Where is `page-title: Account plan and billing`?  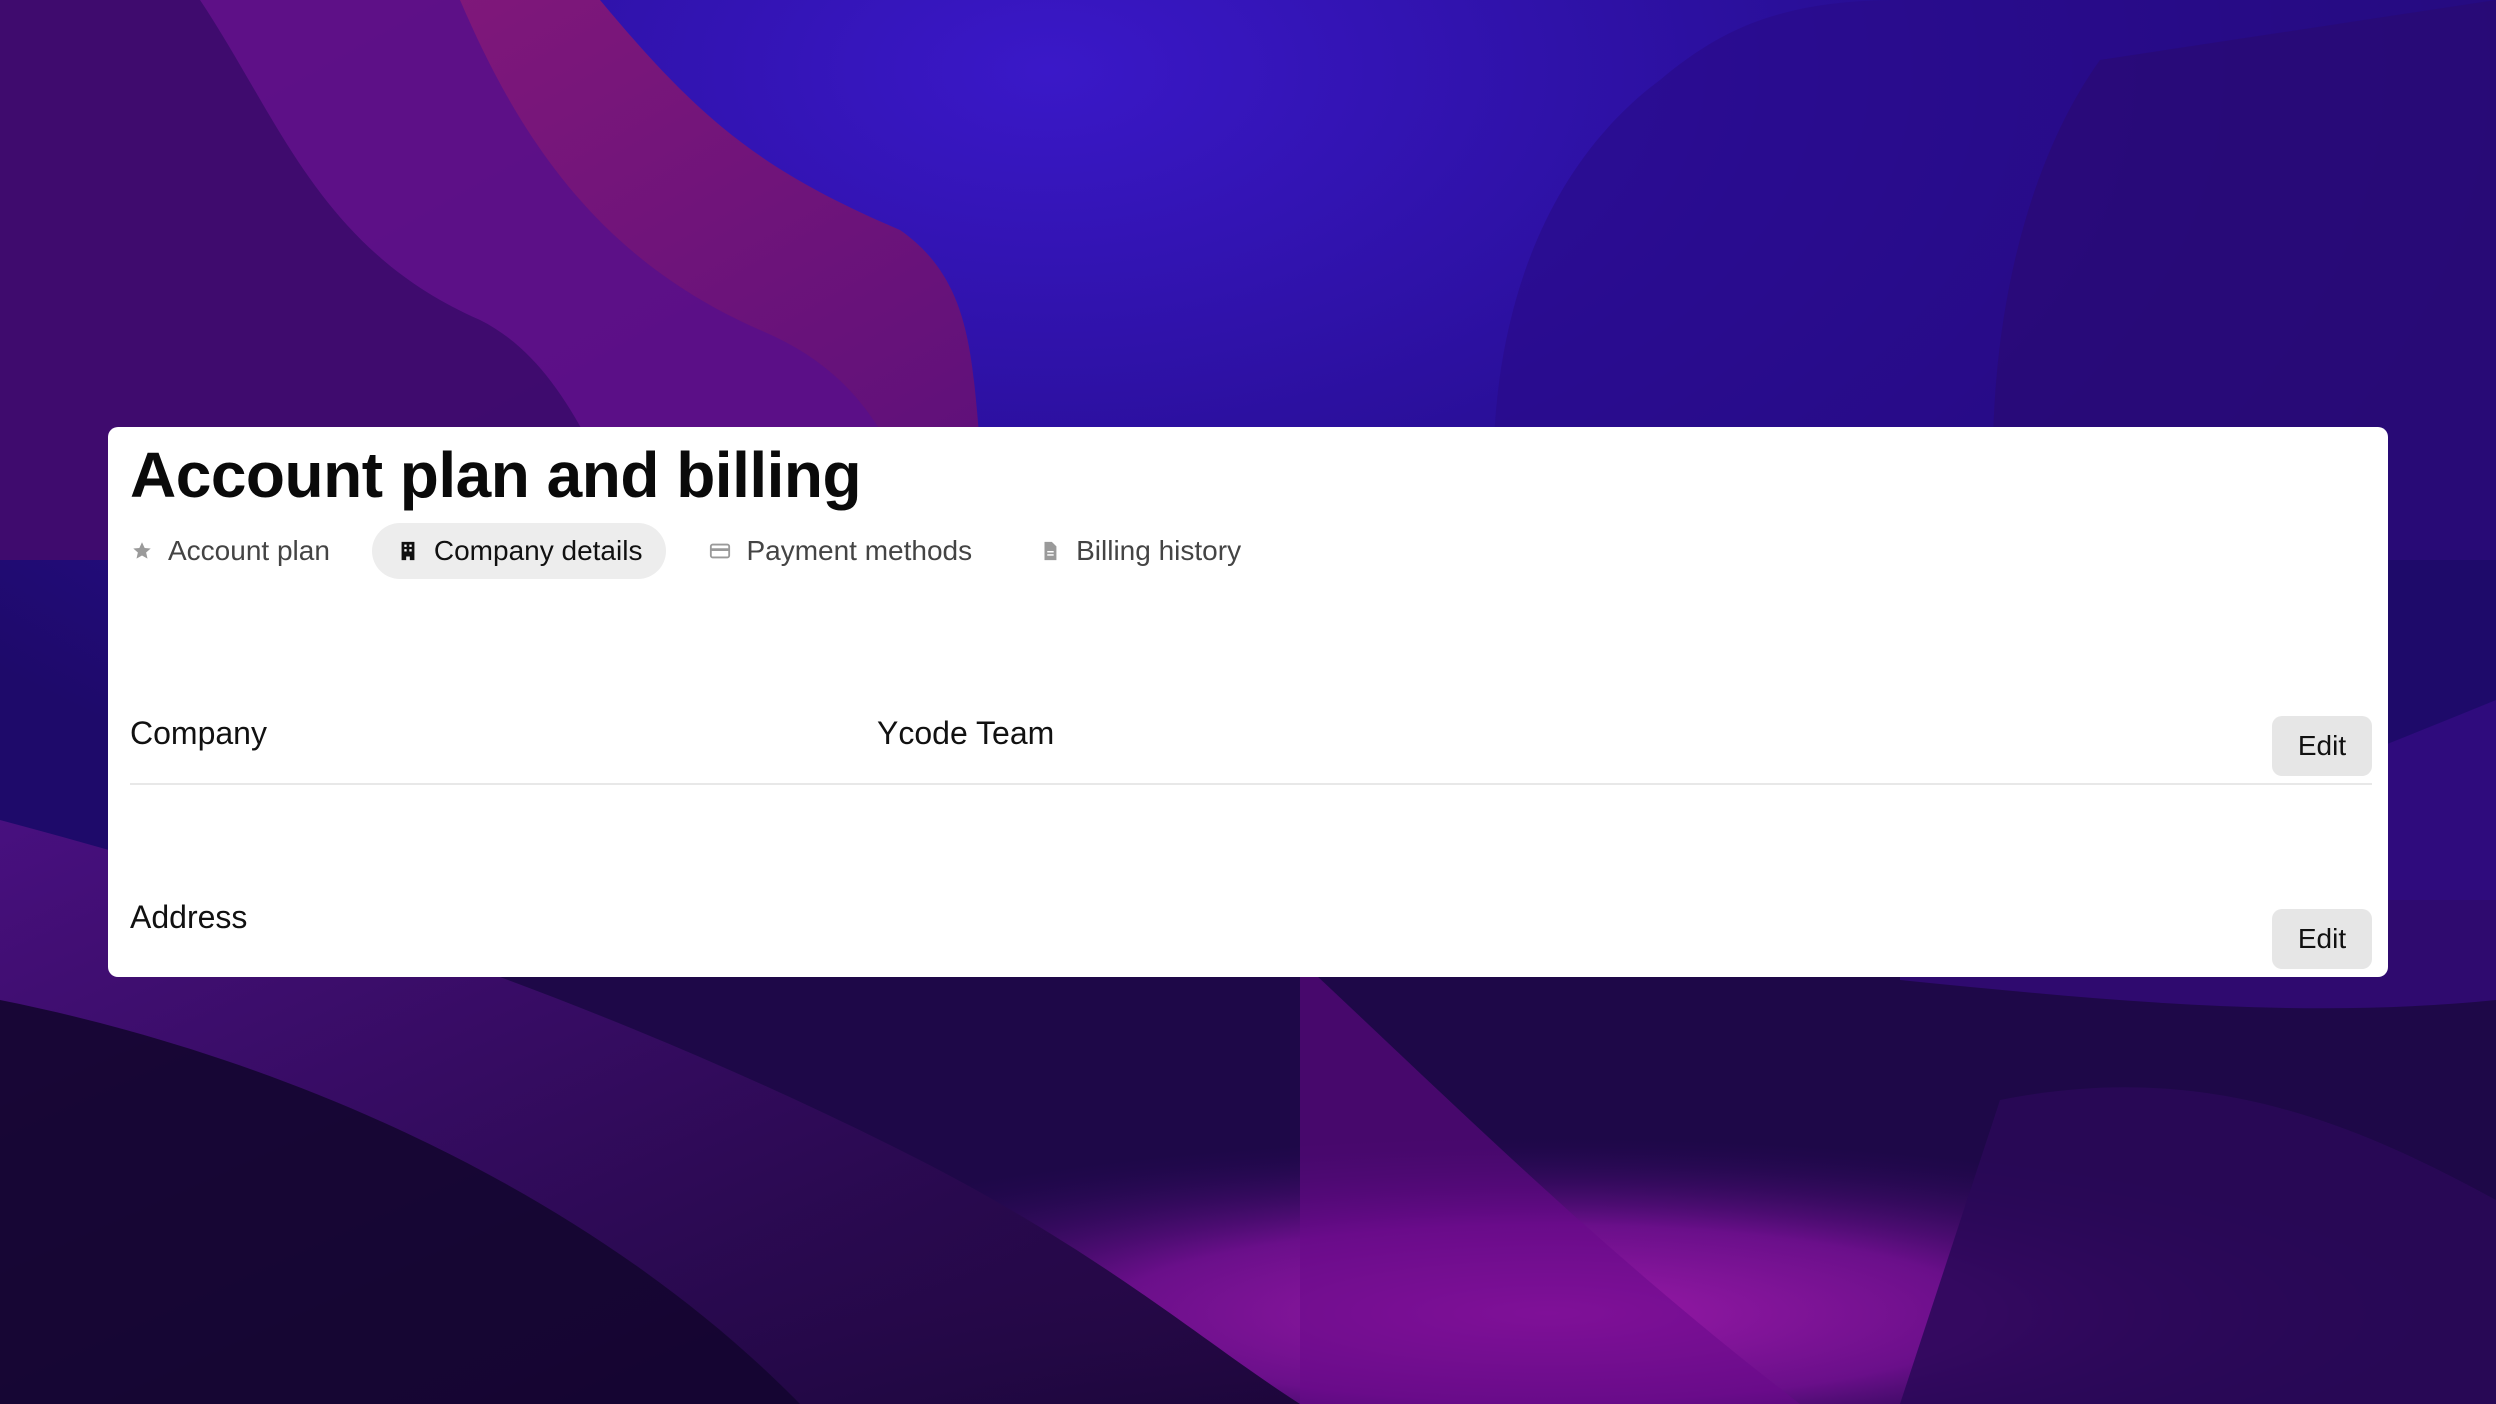
page-title: Account plan and billing is located at coordinates (496, 475).